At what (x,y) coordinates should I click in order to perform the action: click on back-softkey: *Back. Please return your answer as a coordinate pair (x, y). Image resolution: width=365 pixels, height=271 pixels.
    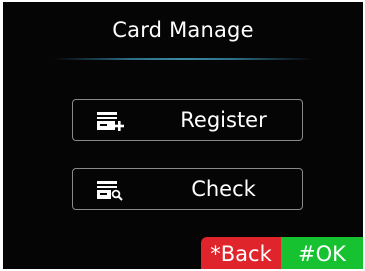
    Looking at the image, I should click on (241, 253).